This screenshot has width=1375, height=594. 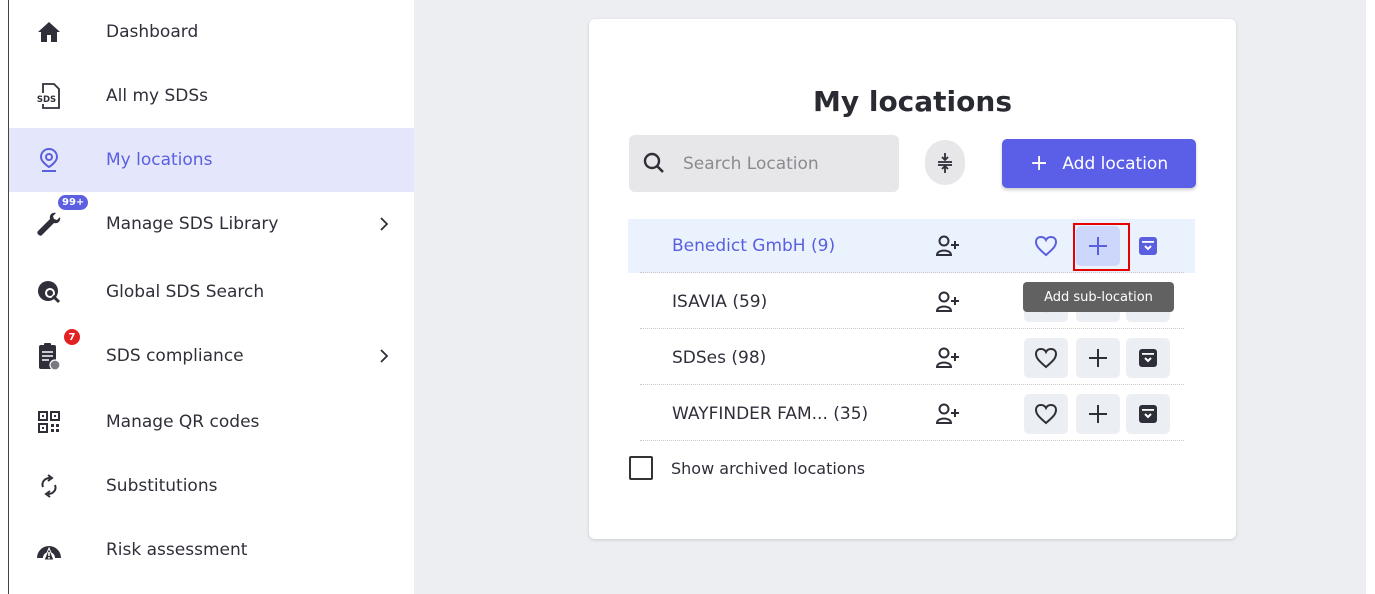 What do you see at coordinates (49, 32) in the screenshot?
I see `home-icon` at bounding box center [49, 32].